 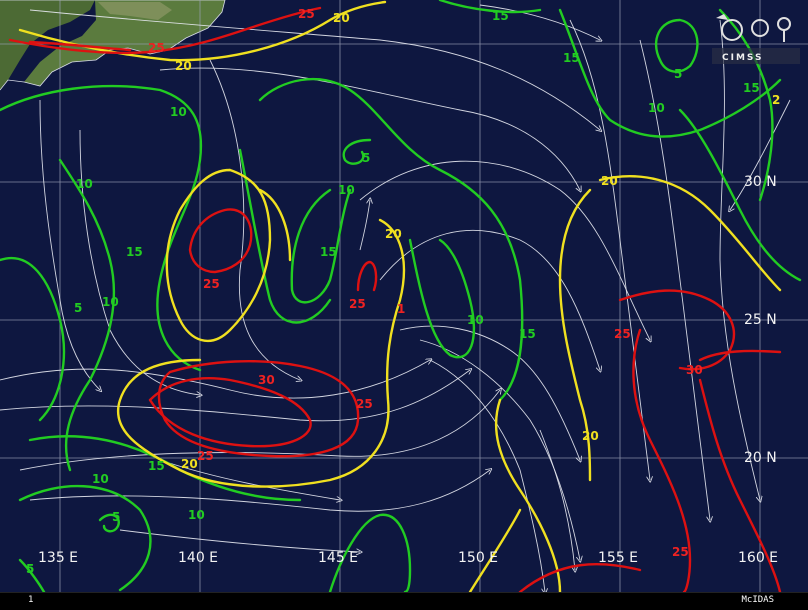 I want to click on latitude-label: 30 N, so click(x=760, y=182).